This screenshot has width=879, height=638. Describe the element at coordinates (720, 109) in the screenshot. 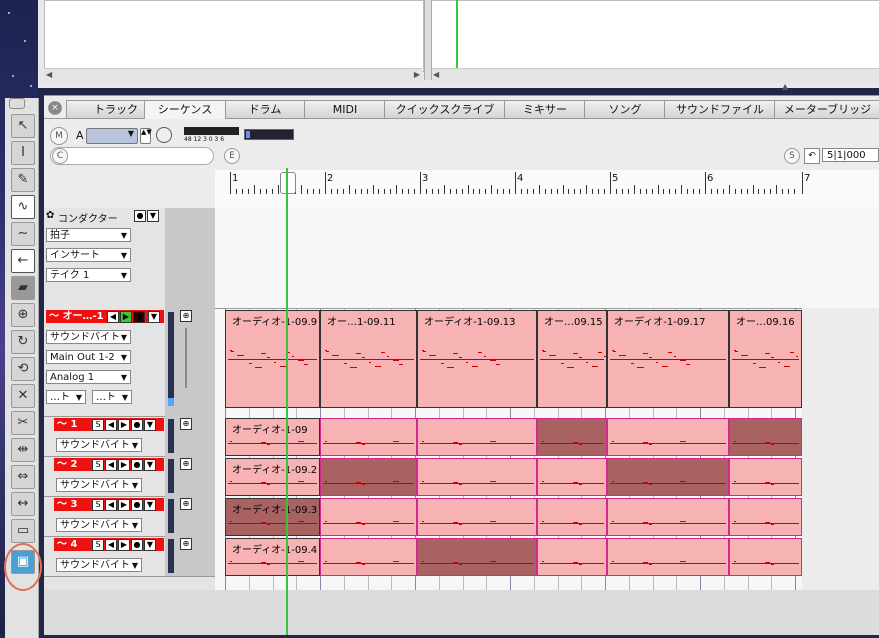

I see `tab-soundfile: サウンドファイル` at that location.